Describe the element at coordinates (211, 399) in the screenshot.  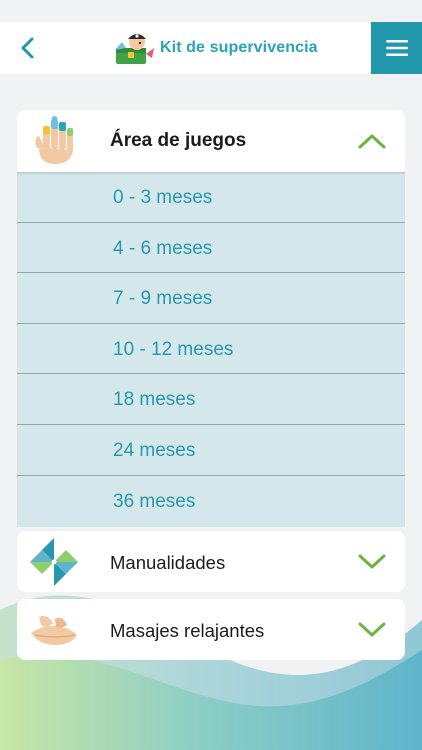
I see `list-item-age: 18 meses` at that location.